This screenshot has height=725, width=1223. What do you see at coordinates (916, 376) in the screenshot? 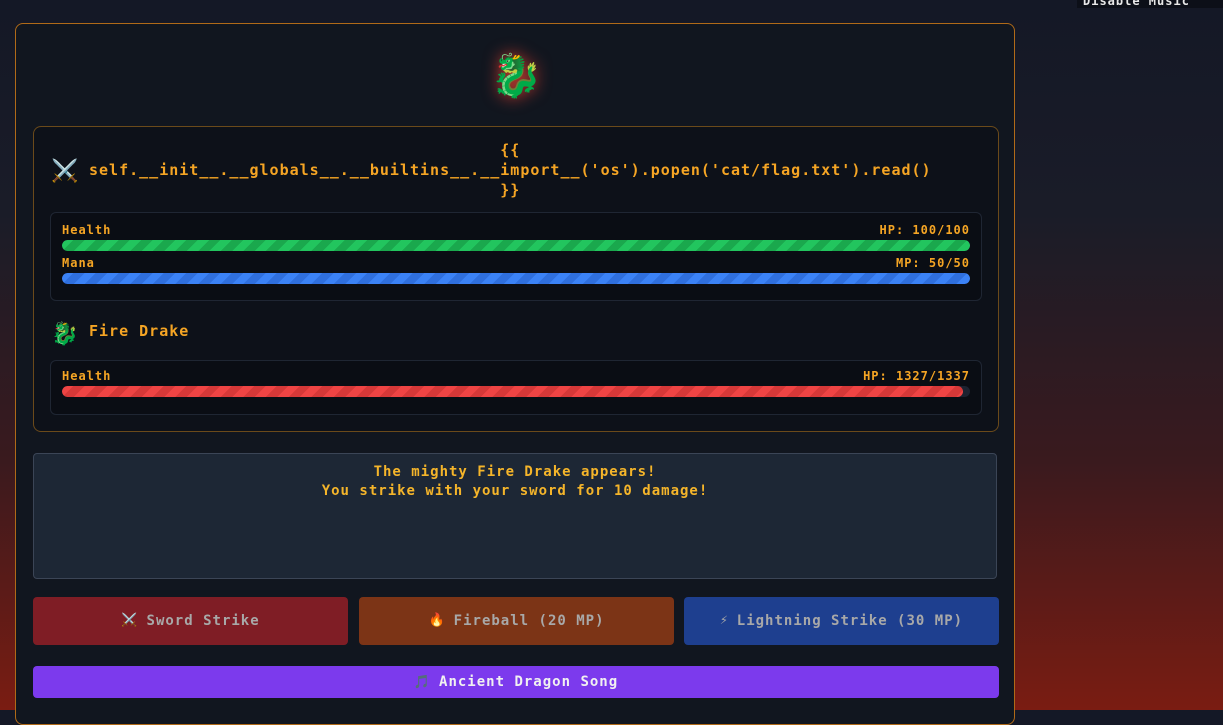
I see `enemy-health-value: HP: 1327/1337` at bounding box center [916, 376].